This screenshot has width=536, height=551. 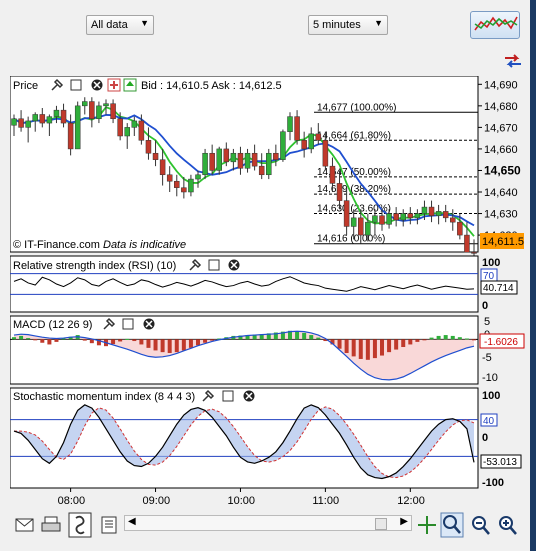 I want to click on price-ylabel: 14,630, so click(x=501, y=215).